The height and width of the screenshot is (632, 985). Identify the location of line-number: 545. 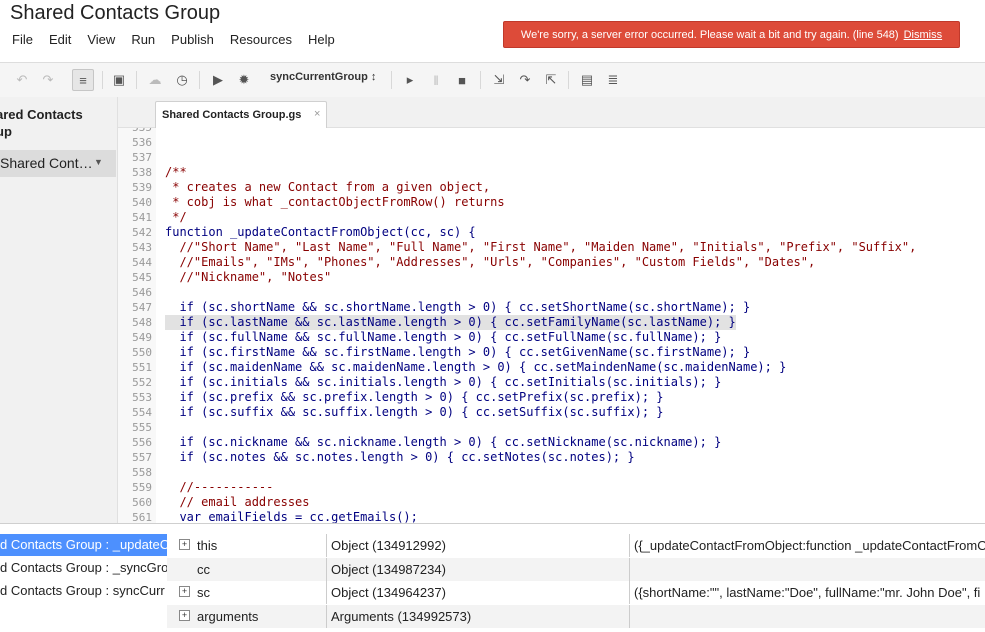
(135, 277).